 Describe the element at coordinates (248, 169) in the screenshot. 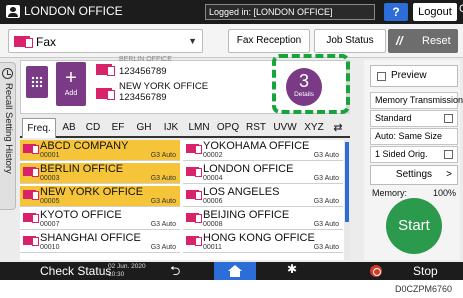

I see `entry-name: LONDON OFFICE` at that location.